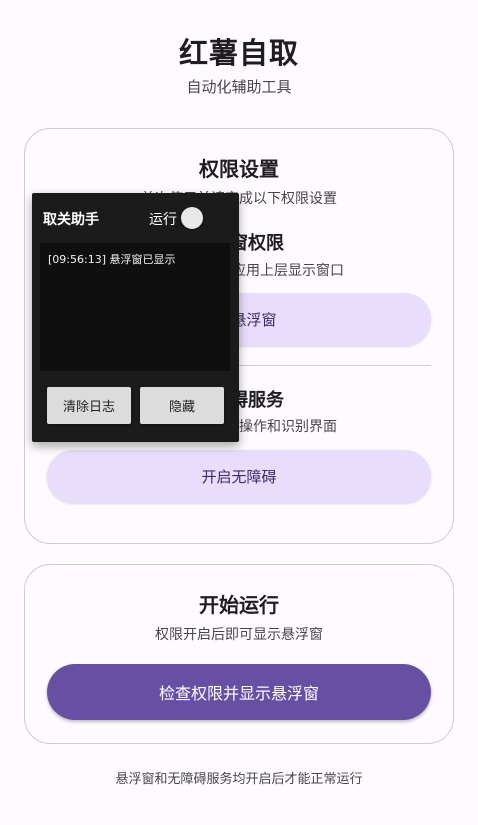 The width and height of the screenshot is (478, 825). I want to click on hide-button: 隐藏, so click(182, 405).